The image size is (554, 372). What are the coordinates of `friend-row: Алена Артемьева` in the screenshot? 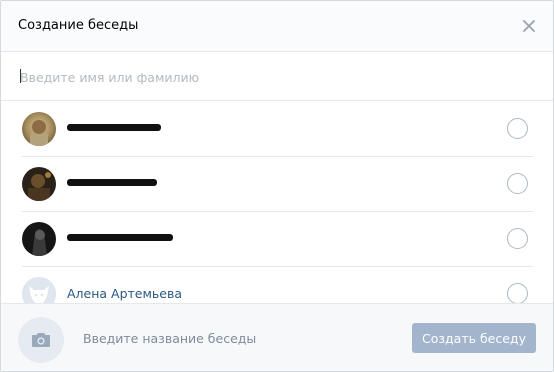 It's located at (277, 285).